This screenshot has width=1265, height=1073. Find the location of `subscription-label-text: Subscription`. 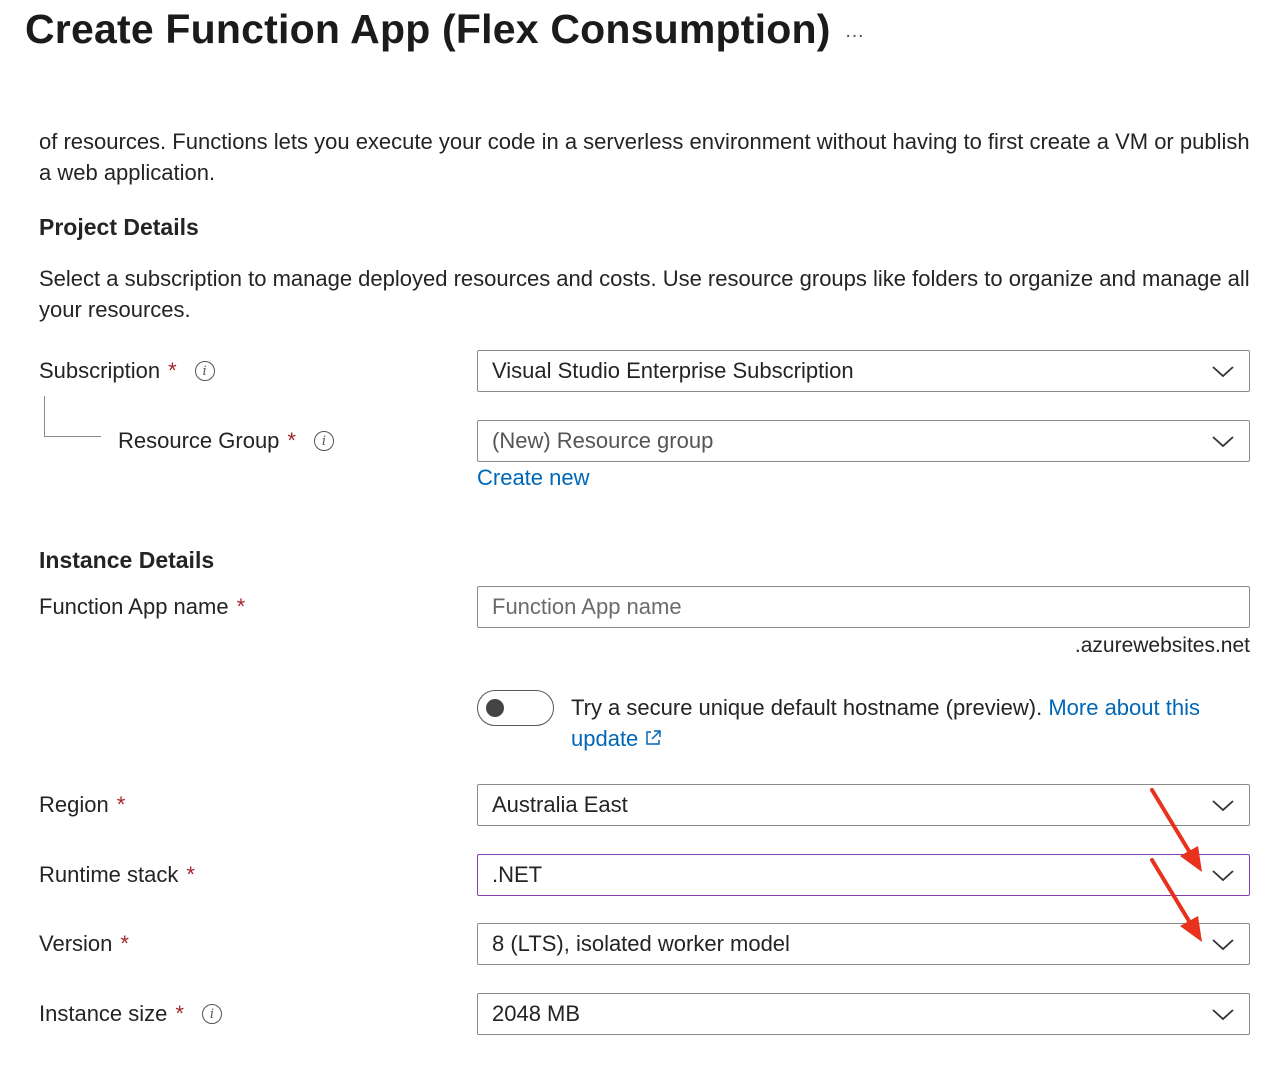

subscription-label-text: Subscription is located at coordinates (100, 370).